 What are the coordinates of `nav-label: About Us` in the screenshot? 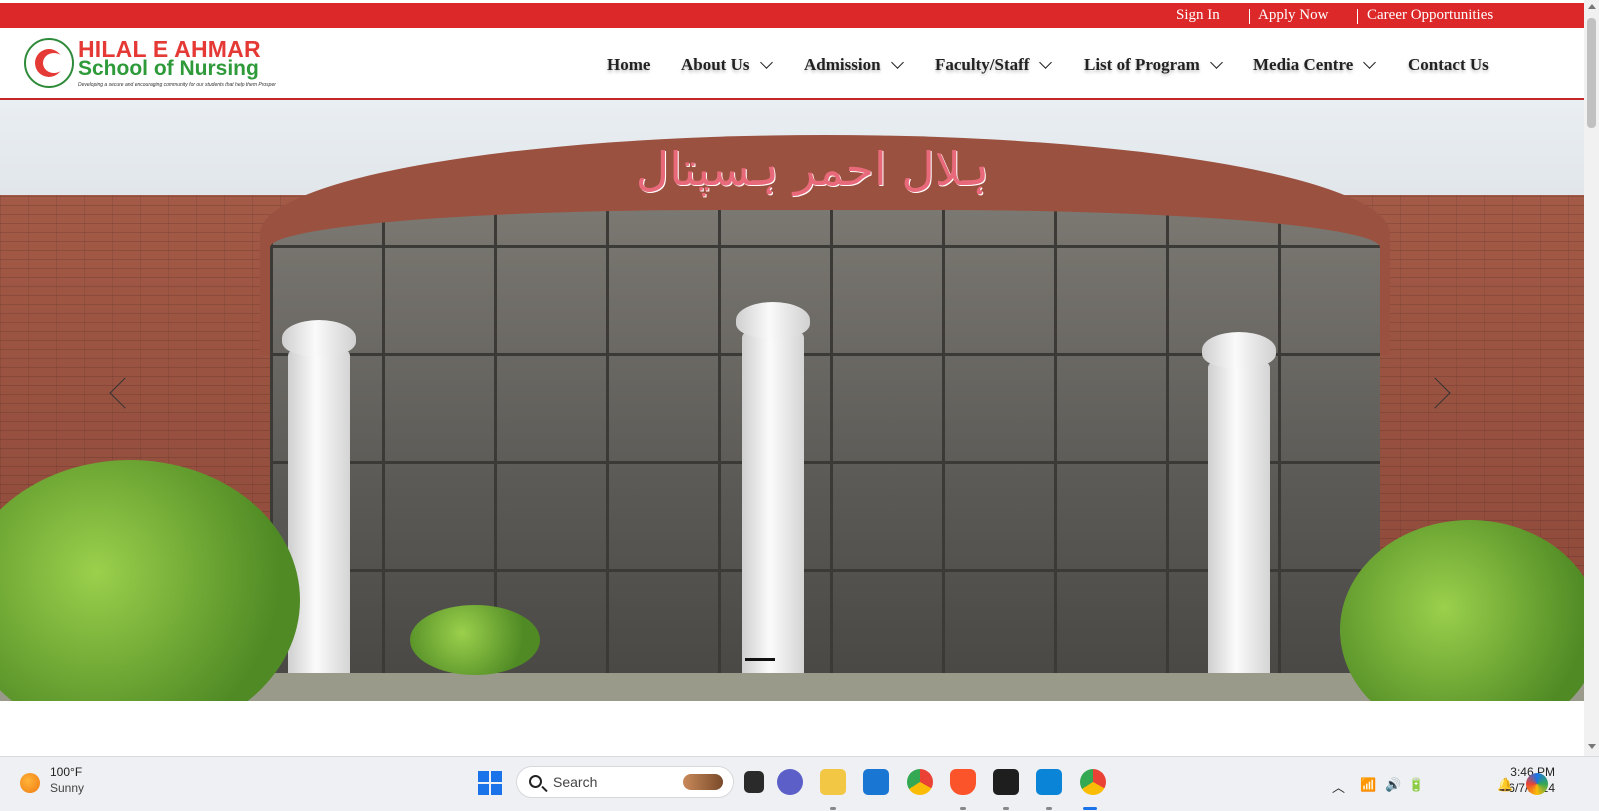 It's located at (715, 64).